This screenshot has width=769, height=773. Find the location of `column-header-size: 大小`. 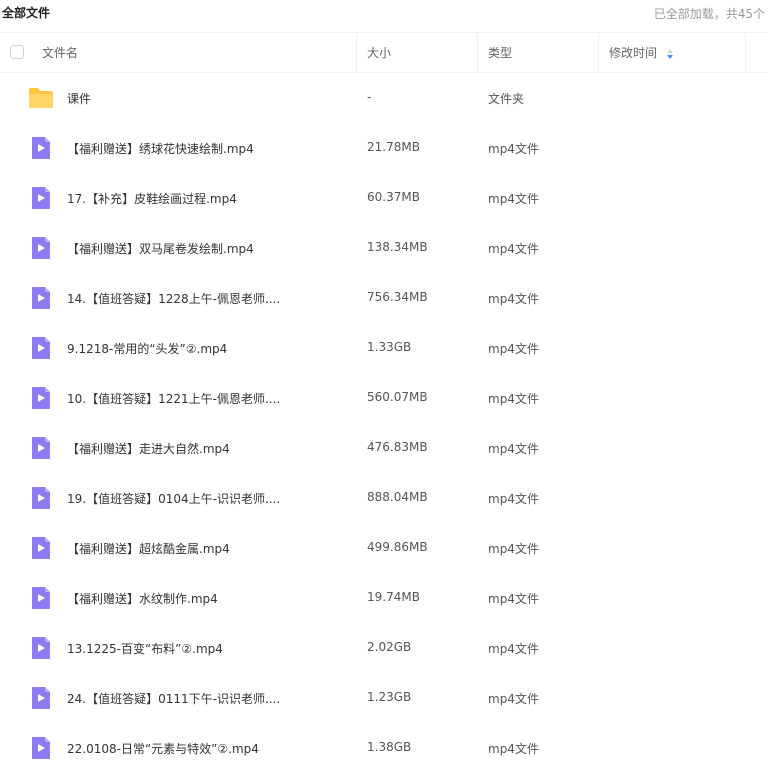

column-header-size: 大小 is located at coordinates (379, 53).